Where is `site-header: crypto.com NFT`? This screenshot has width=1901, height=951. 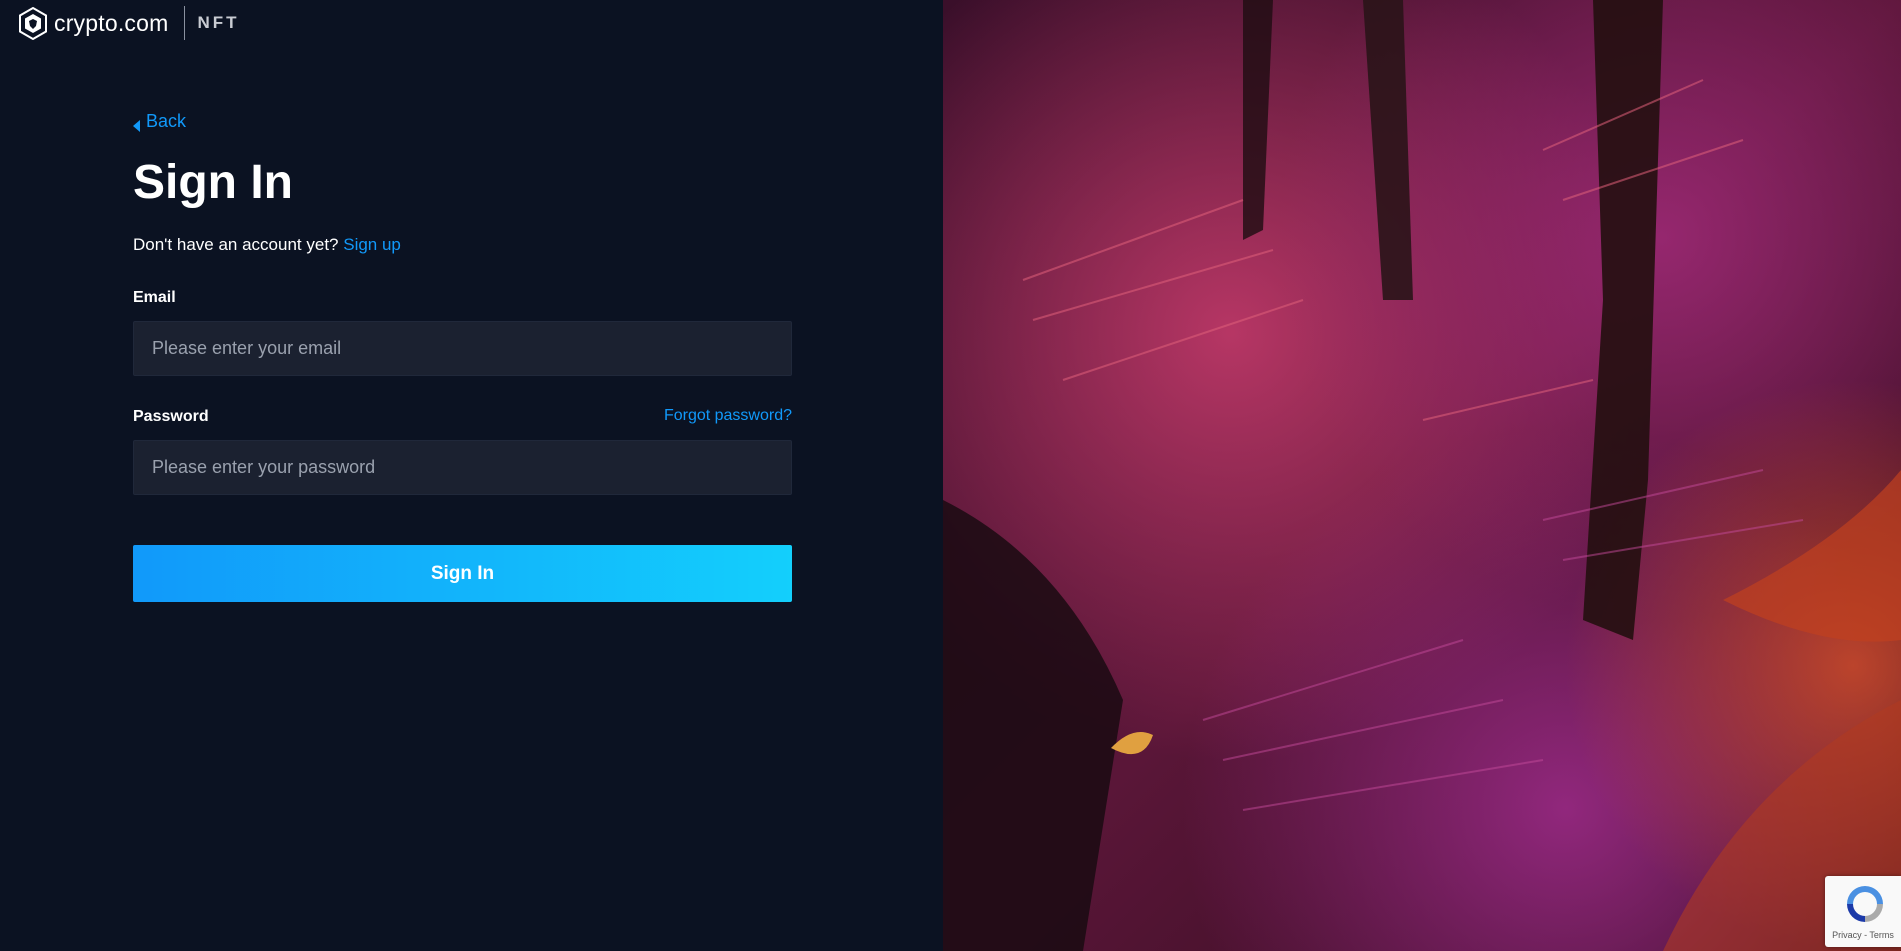
site-header: crypto.com NFT is located at coordinates (129, 23).